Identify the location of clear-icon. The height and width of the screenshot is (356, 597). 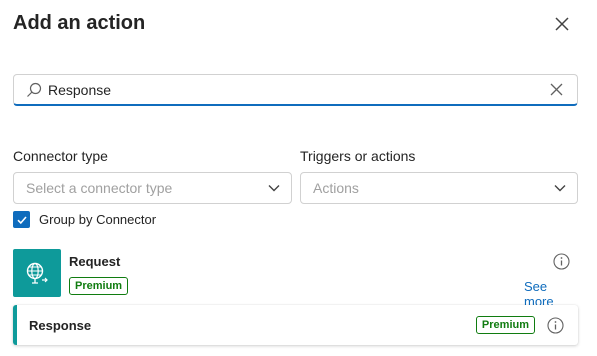
(556, 89).